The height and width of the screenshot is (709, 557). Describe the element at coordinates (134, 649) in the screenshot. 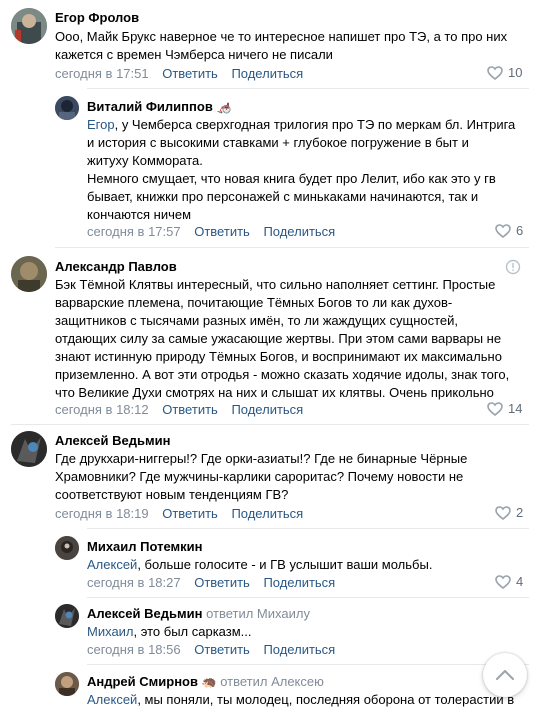

I see `comment-time: сегодня в 18:56` at that location.